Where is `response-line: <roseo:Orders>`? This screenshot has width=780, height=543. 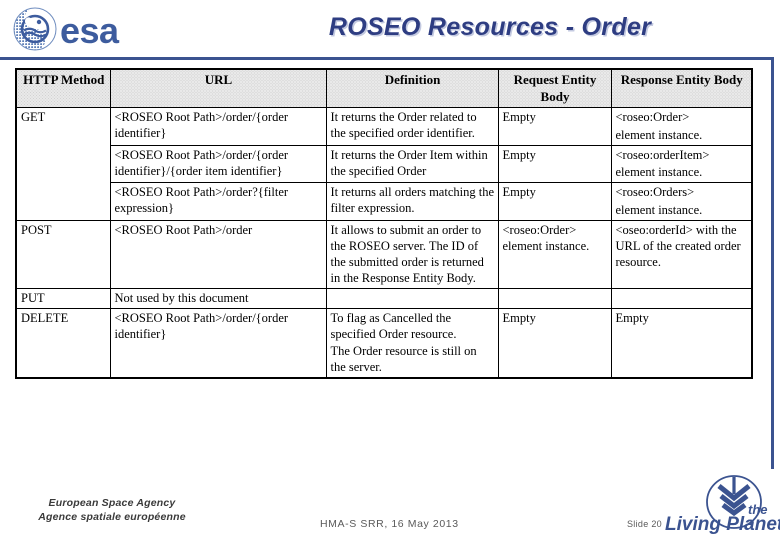
response-line: <roseo:Orders> is located at coordinates (655, 192).